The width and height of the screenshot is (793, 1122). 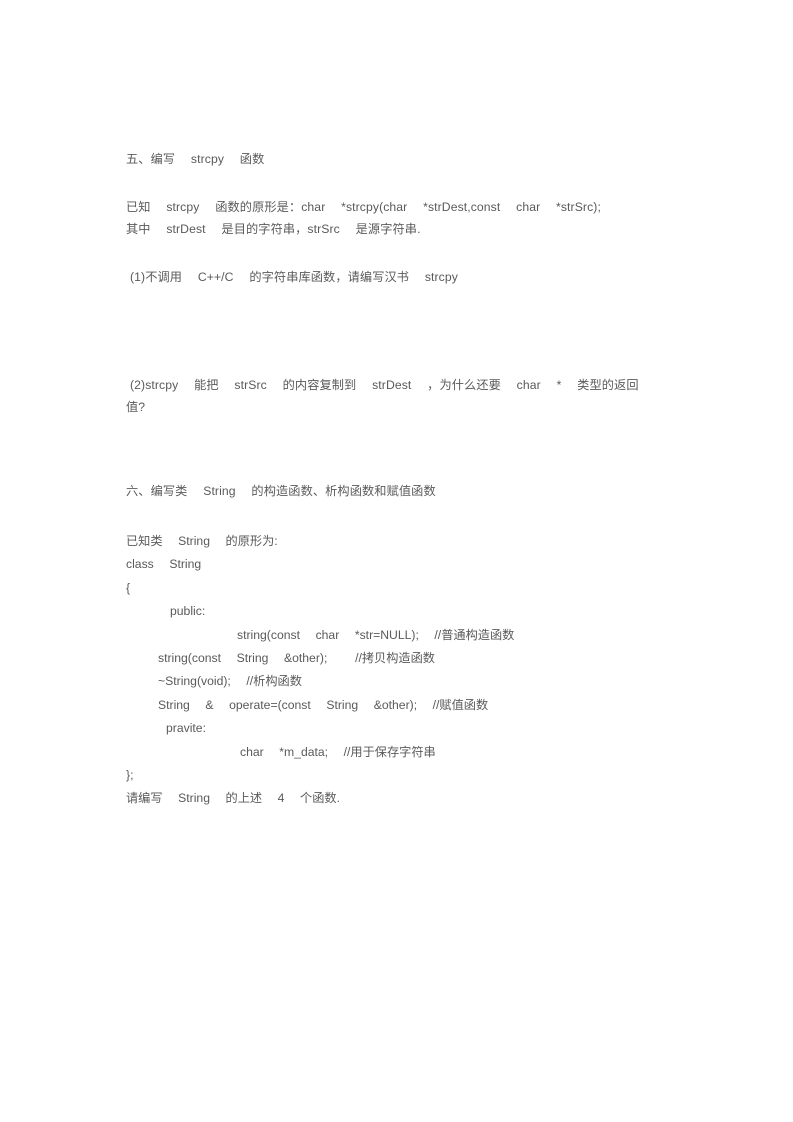 What do you see at coordinates (188, 611) in the screenshot?
I see `code-line: public:` at bounding box center [188, 611].